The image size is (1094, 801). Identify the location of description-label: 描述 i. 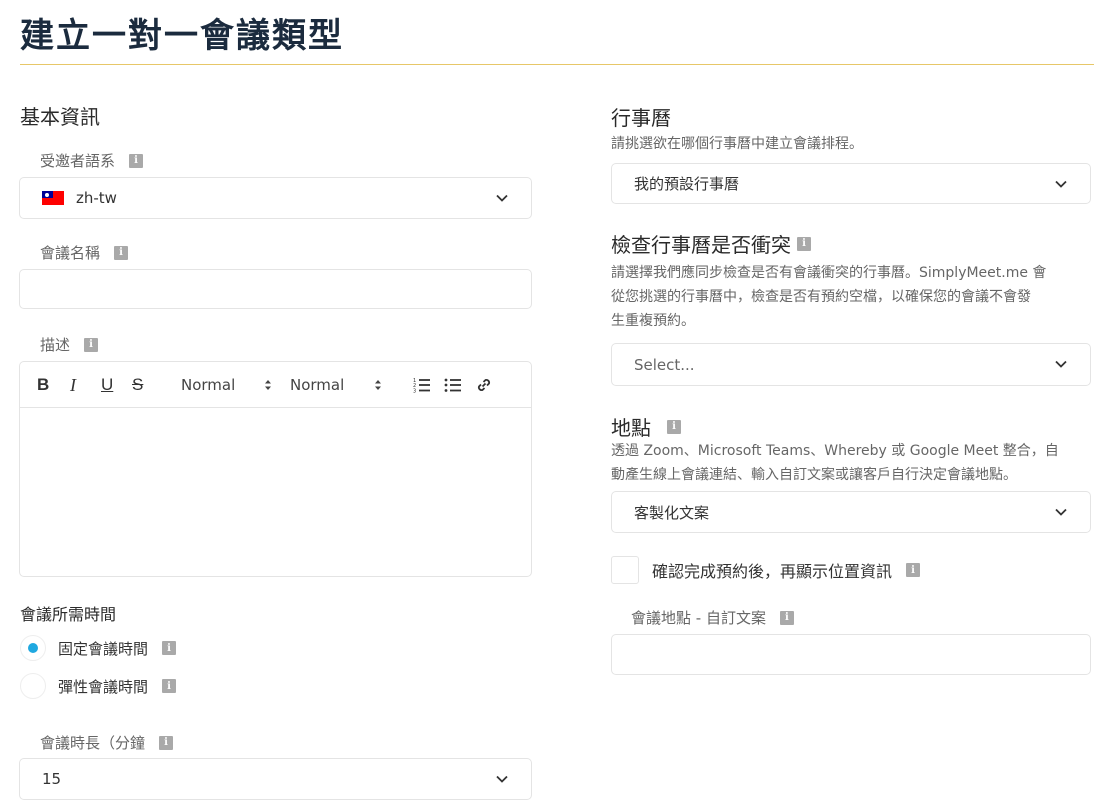
(69, 344).